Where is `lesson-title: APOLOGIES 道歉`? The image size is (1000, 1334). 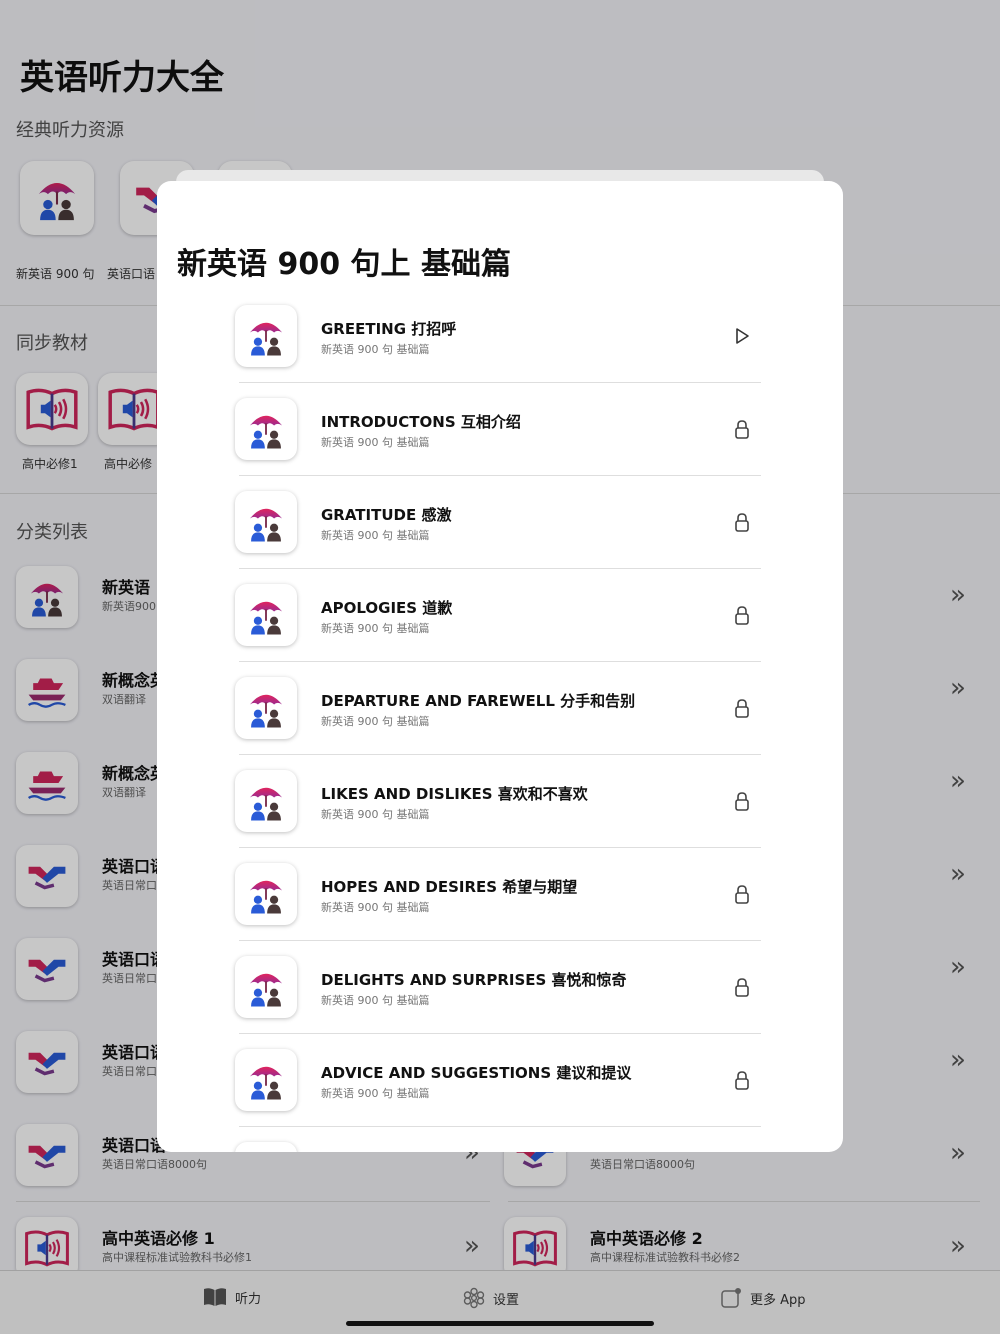
lesson-title: APOLOGIES 道歉 is located at coordinates (387, 608).